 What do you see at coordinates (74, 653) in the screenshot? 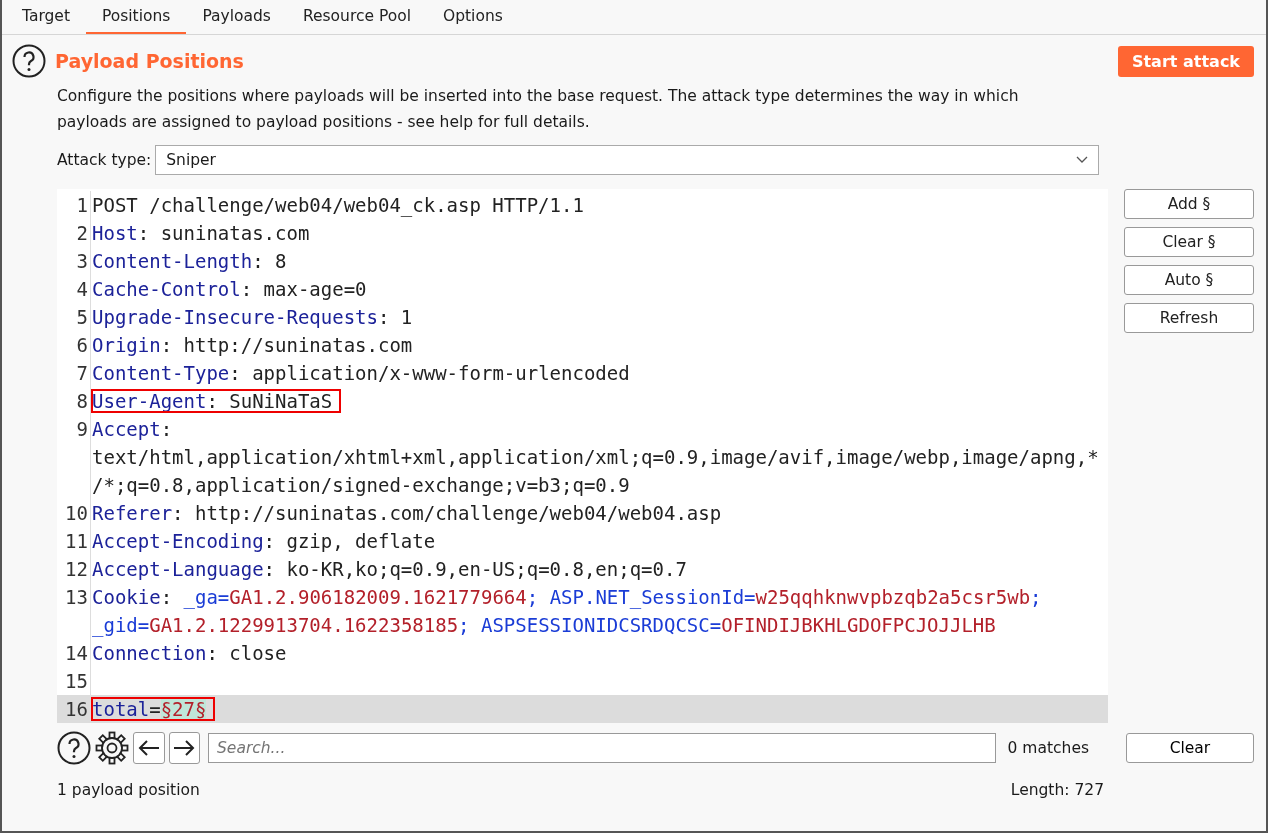
I see `line-number: 14` at bounding box center [74, 653].